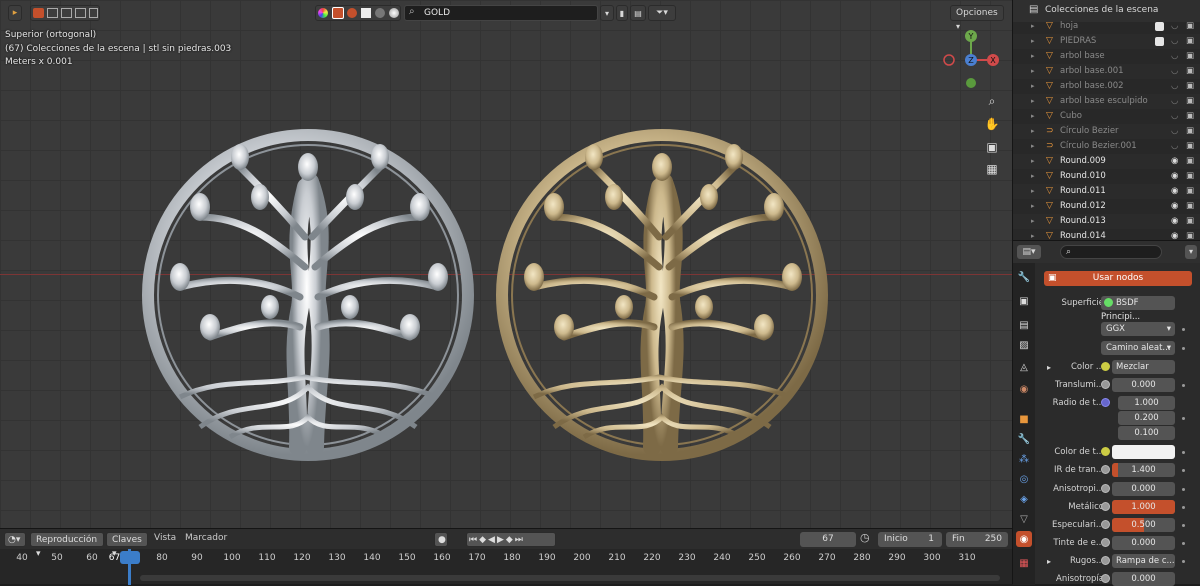 The height and width of the screenshot is (586, 1200). What do you see at coordinates (1106, 71) in the screenshot?
I see `outliner-row: ▸ ▽ arbol base.001 ◡ ▣` at bounding box center [1106, 71].